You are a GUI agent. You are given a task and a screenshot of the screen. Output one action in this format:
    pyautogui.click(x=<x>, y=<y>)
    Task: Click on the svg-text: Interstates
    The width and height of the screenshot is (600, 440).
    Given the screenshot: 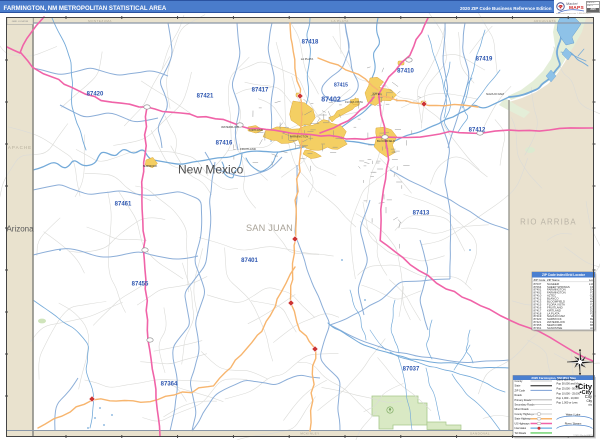 What is the action you would take?
    pyautogui.click(x=521, y=428)
    